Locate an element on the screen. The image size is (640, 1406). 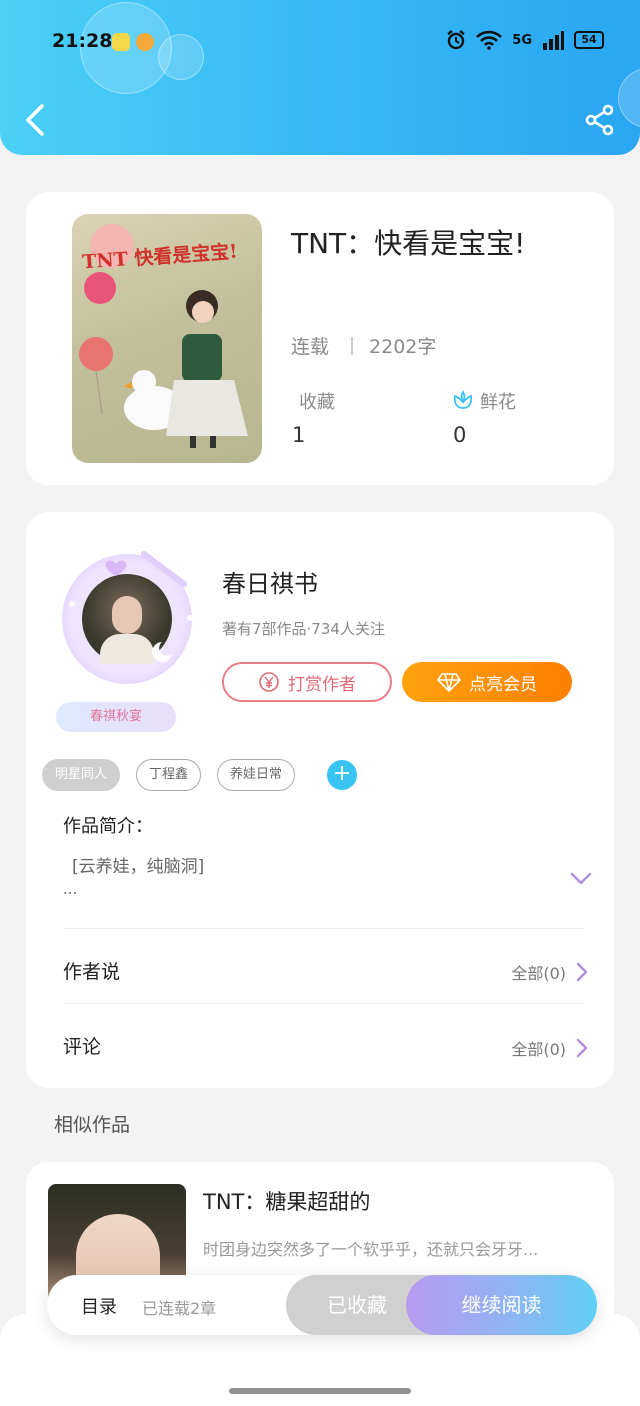
author-says-label: 作者说 is located at coordinates (92, 972).